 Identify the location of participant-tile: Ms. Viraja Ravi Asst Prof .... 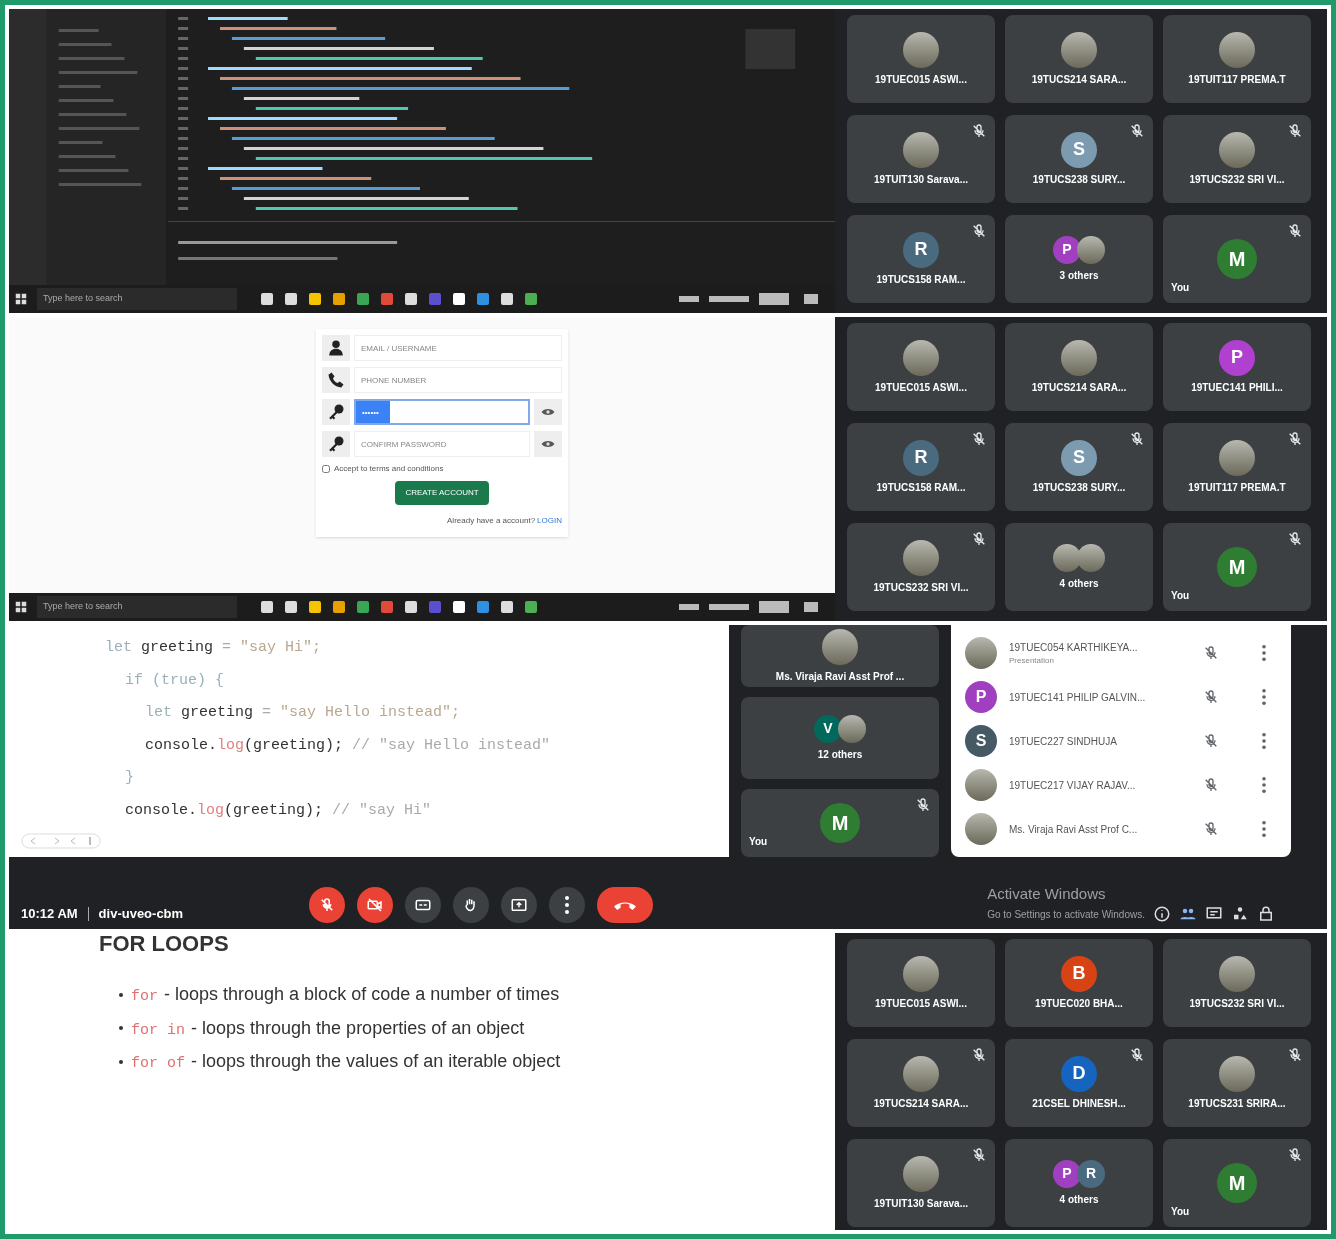
(840, 656).